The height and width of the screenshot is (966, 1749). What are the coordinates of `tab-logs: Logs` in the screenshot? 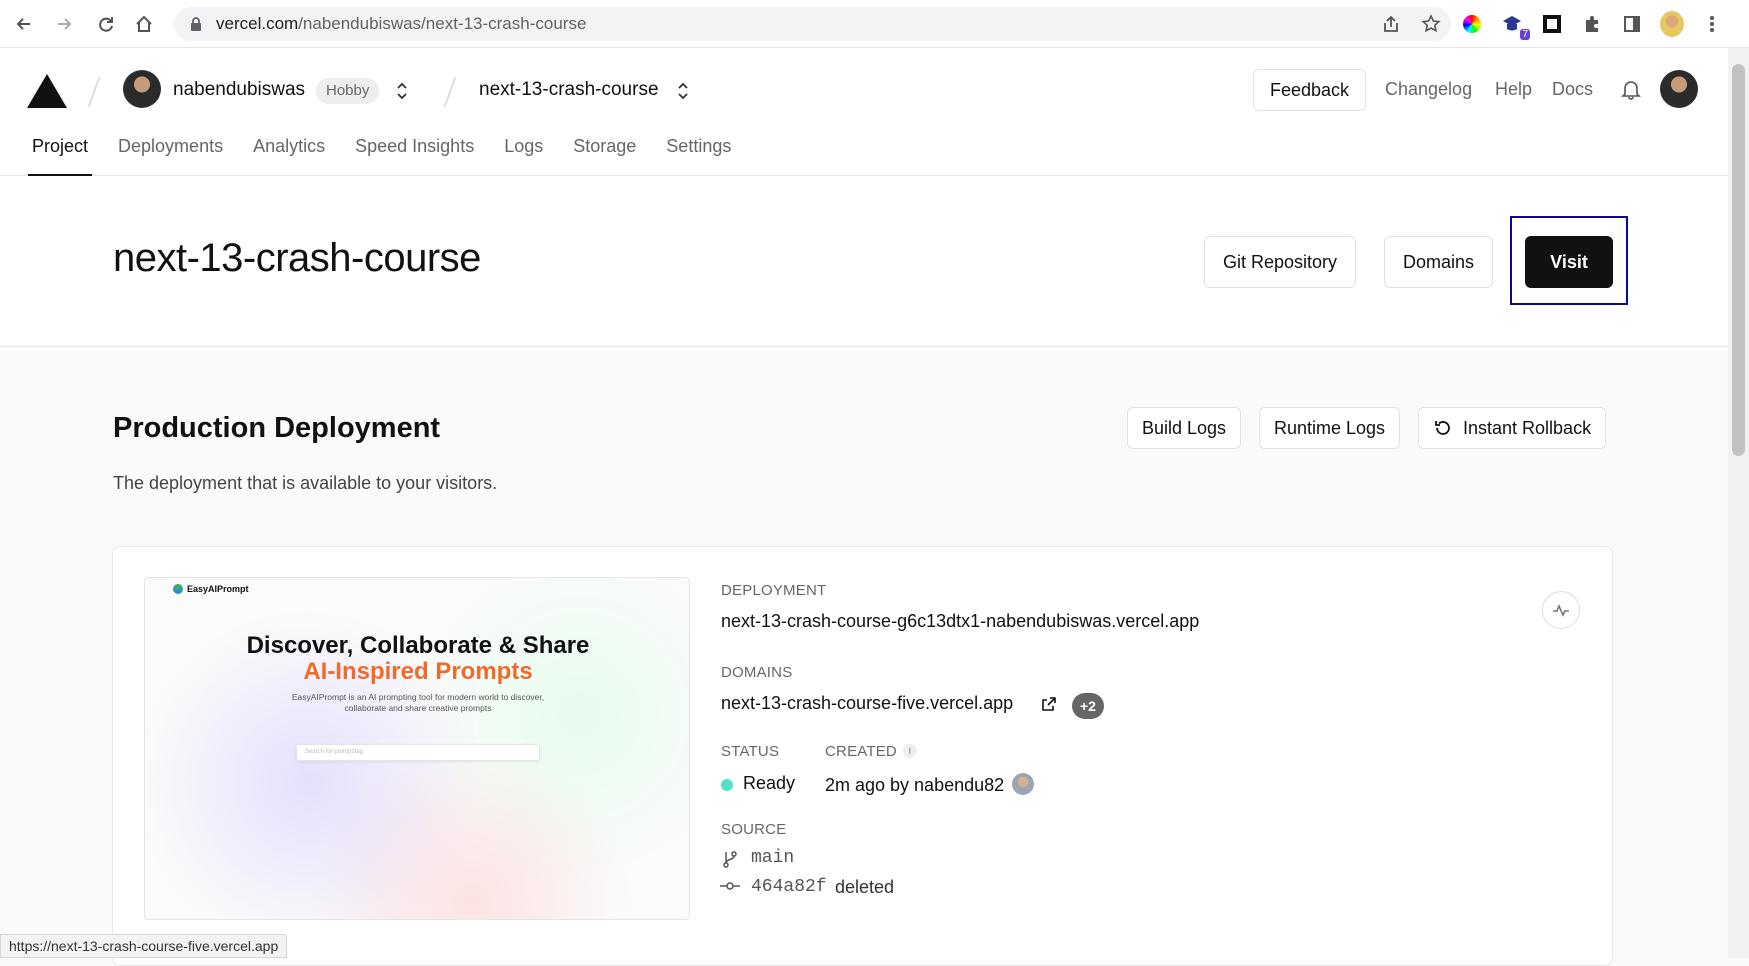 It's located at (523, 156).